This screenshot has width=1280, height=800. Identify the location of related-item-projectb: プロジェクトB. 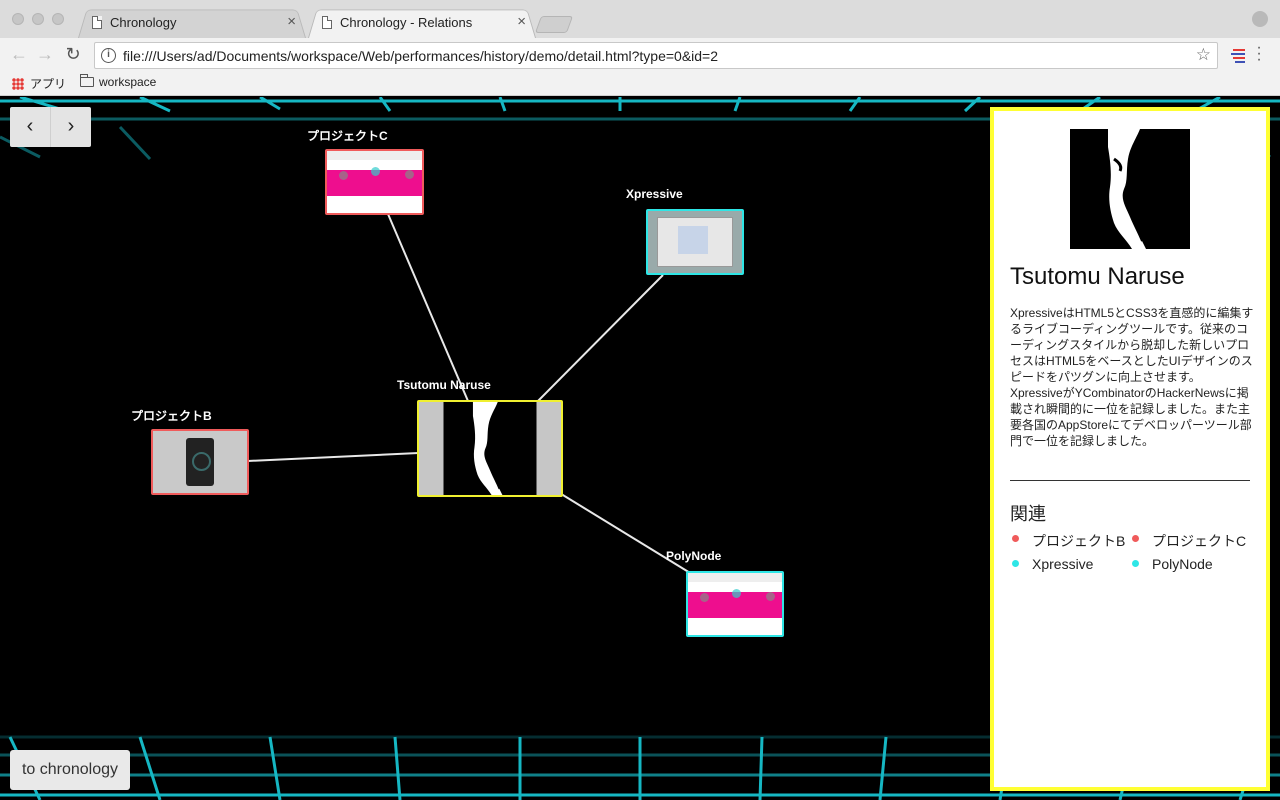
(1068, 541).